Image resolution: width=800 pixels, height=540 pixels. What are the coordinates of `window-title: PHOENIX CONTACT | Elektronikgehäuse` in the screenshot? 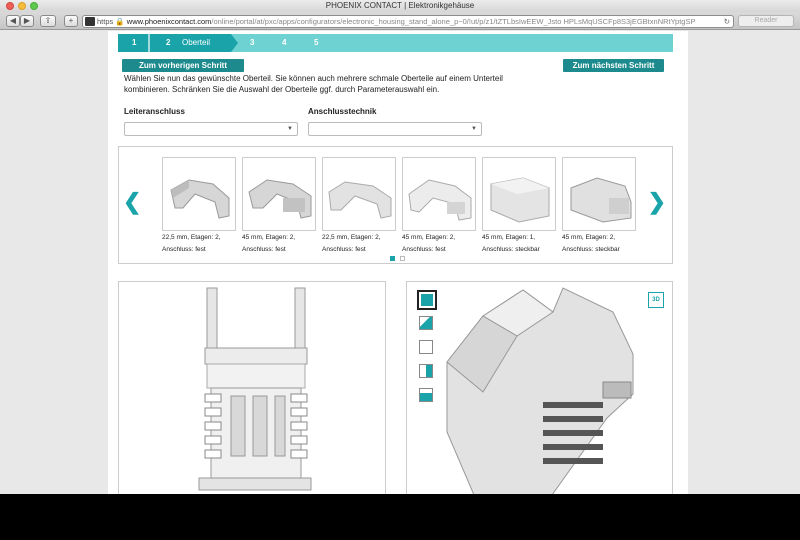 It's located at (400, 5).